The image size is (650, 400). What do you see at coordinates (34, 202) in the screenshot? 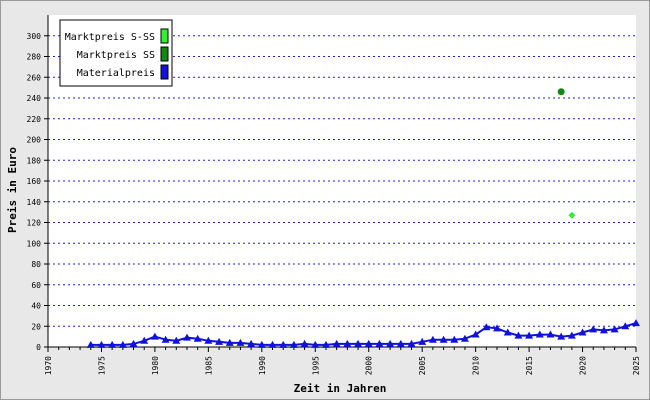
I see `y-tick-label: 140` at bounding box center [34, 202].